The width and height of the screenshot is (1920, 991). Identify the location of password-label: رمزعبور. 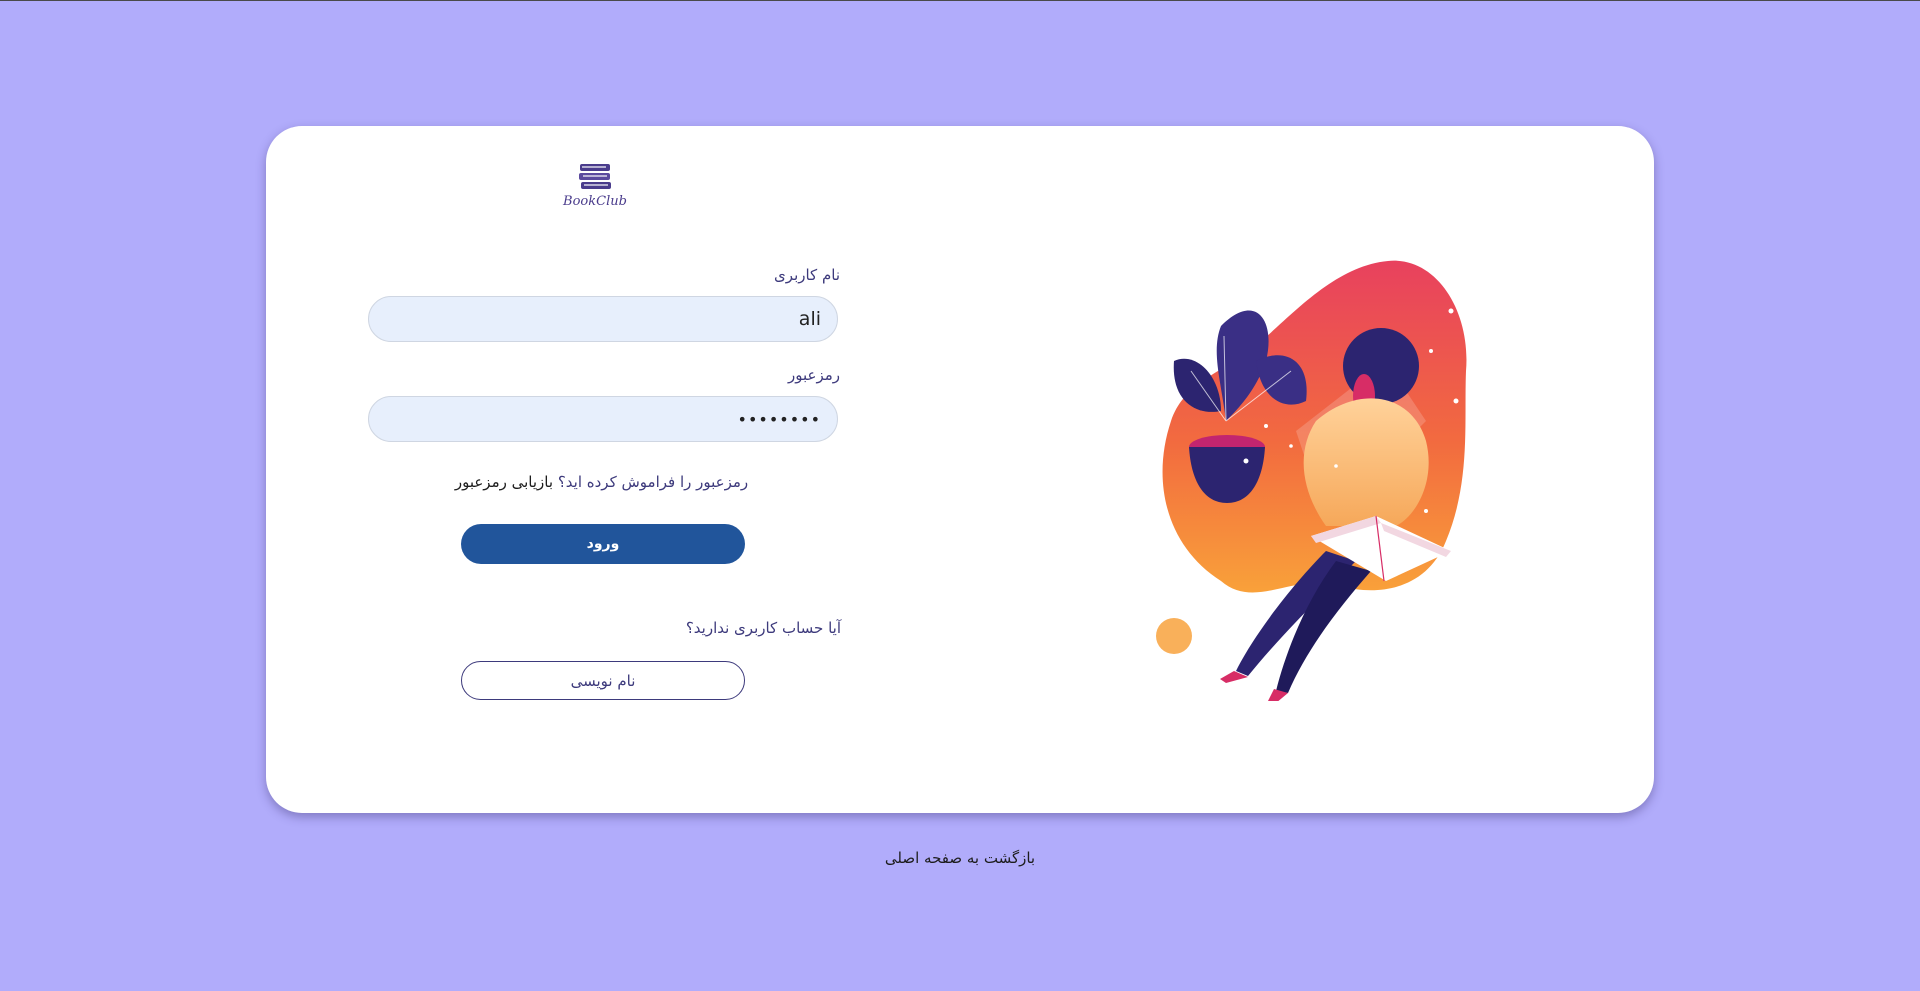
(813, 375).